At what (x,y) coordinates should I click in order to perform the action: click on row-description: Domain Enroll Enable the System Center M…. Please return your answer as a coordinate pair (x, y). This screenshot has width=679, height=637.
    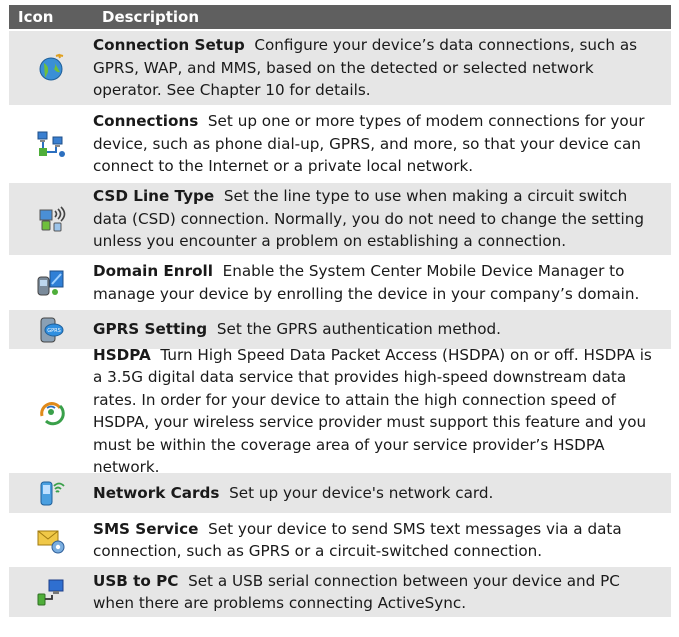
    Looking at the image, I should click on (382, 282).